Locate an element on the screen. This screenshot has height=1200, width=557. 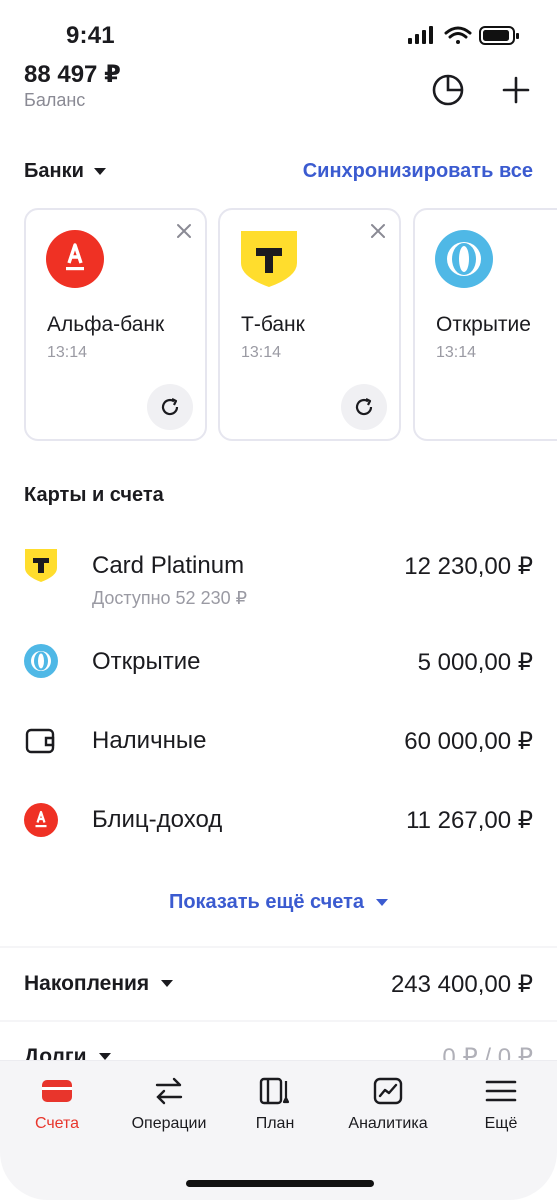
bank-card-tbank: Т-банк 13:14 is located at coordinates (309, 324).